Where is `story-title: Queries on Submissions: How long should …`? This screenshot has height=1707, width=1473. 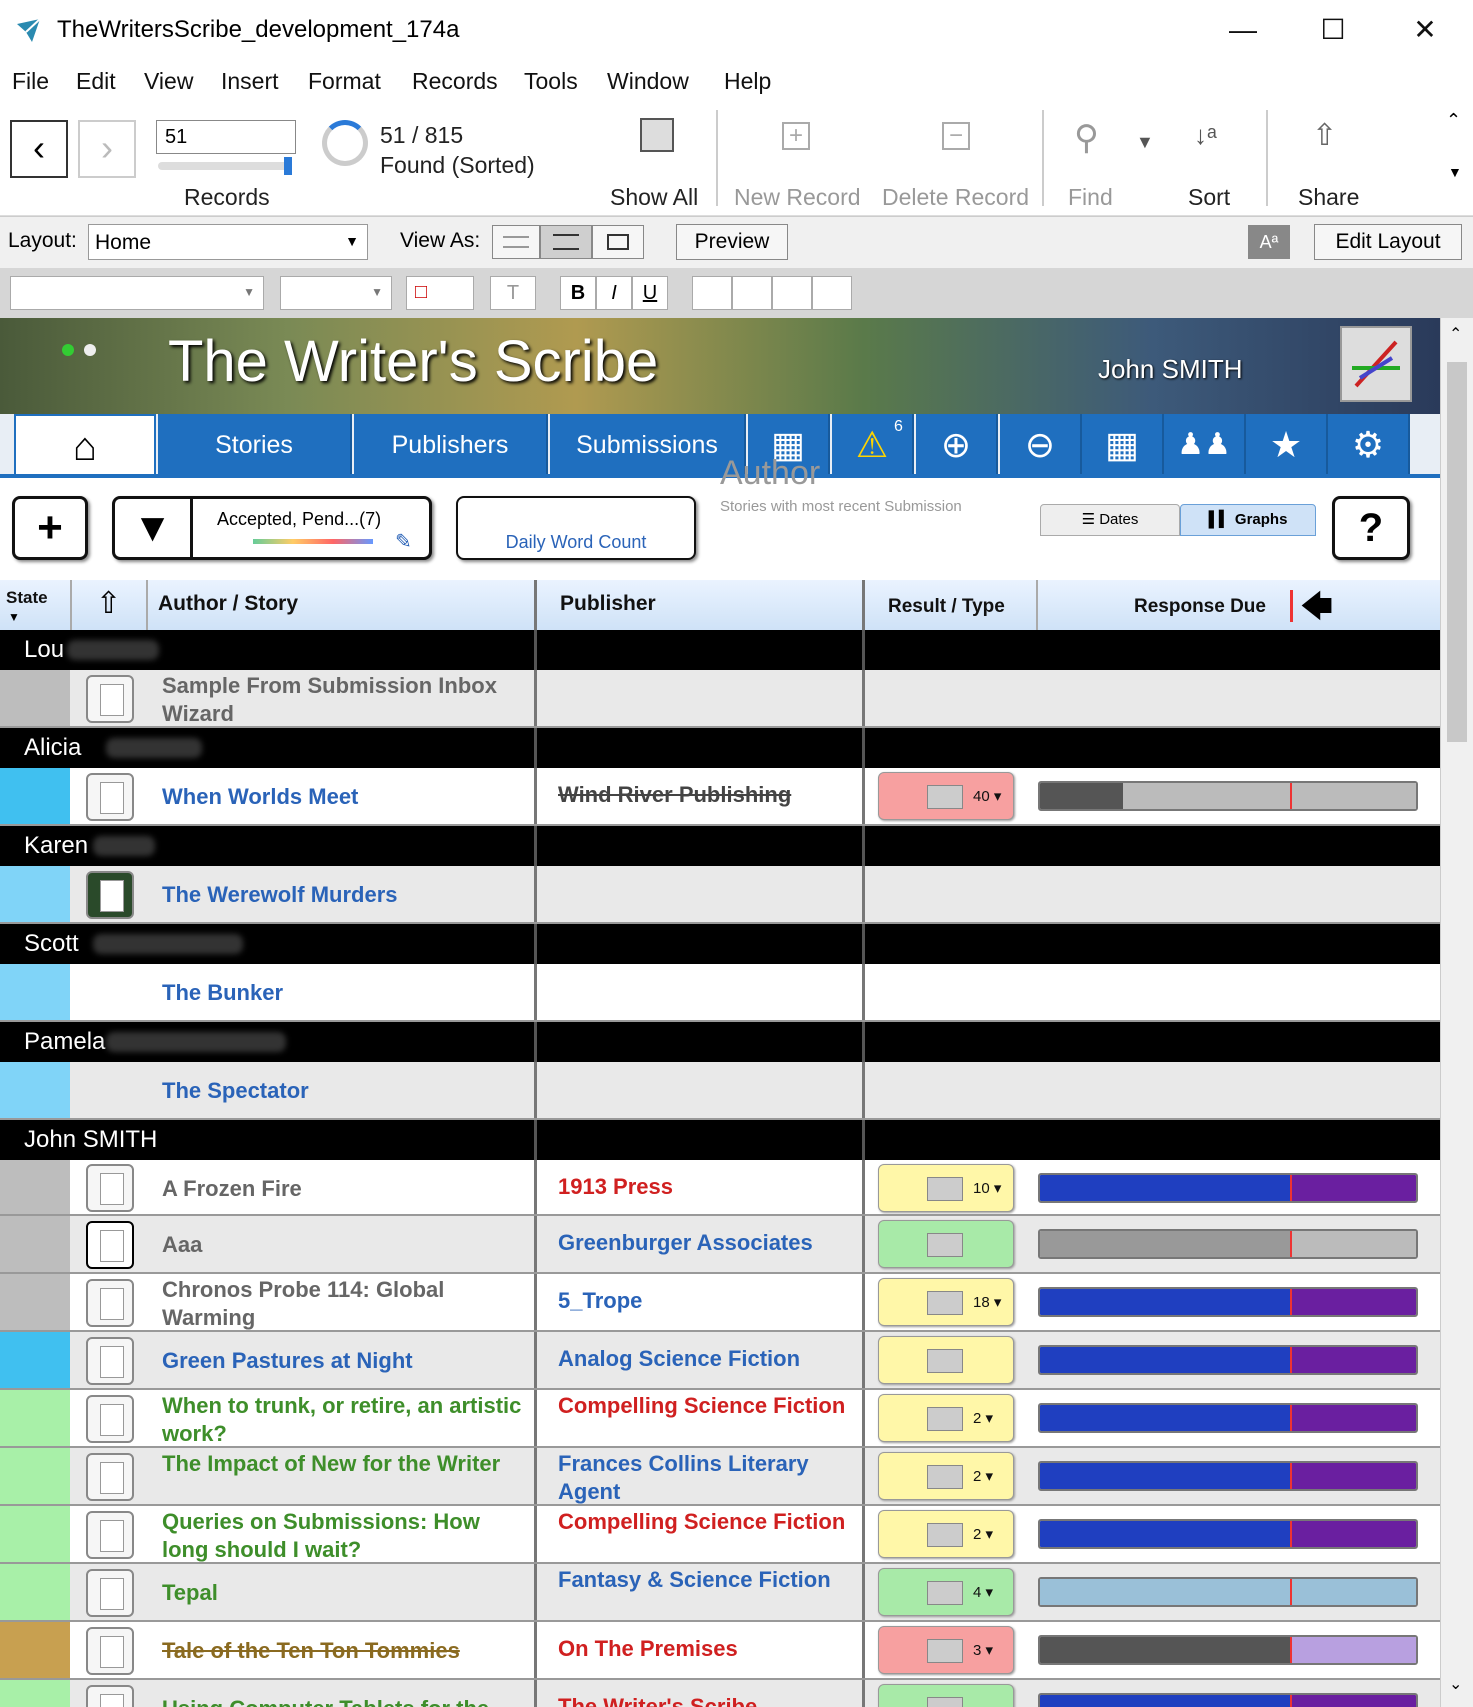 story-title: Queries on Submissions: How long should … is located at coordinates (347, 1536).